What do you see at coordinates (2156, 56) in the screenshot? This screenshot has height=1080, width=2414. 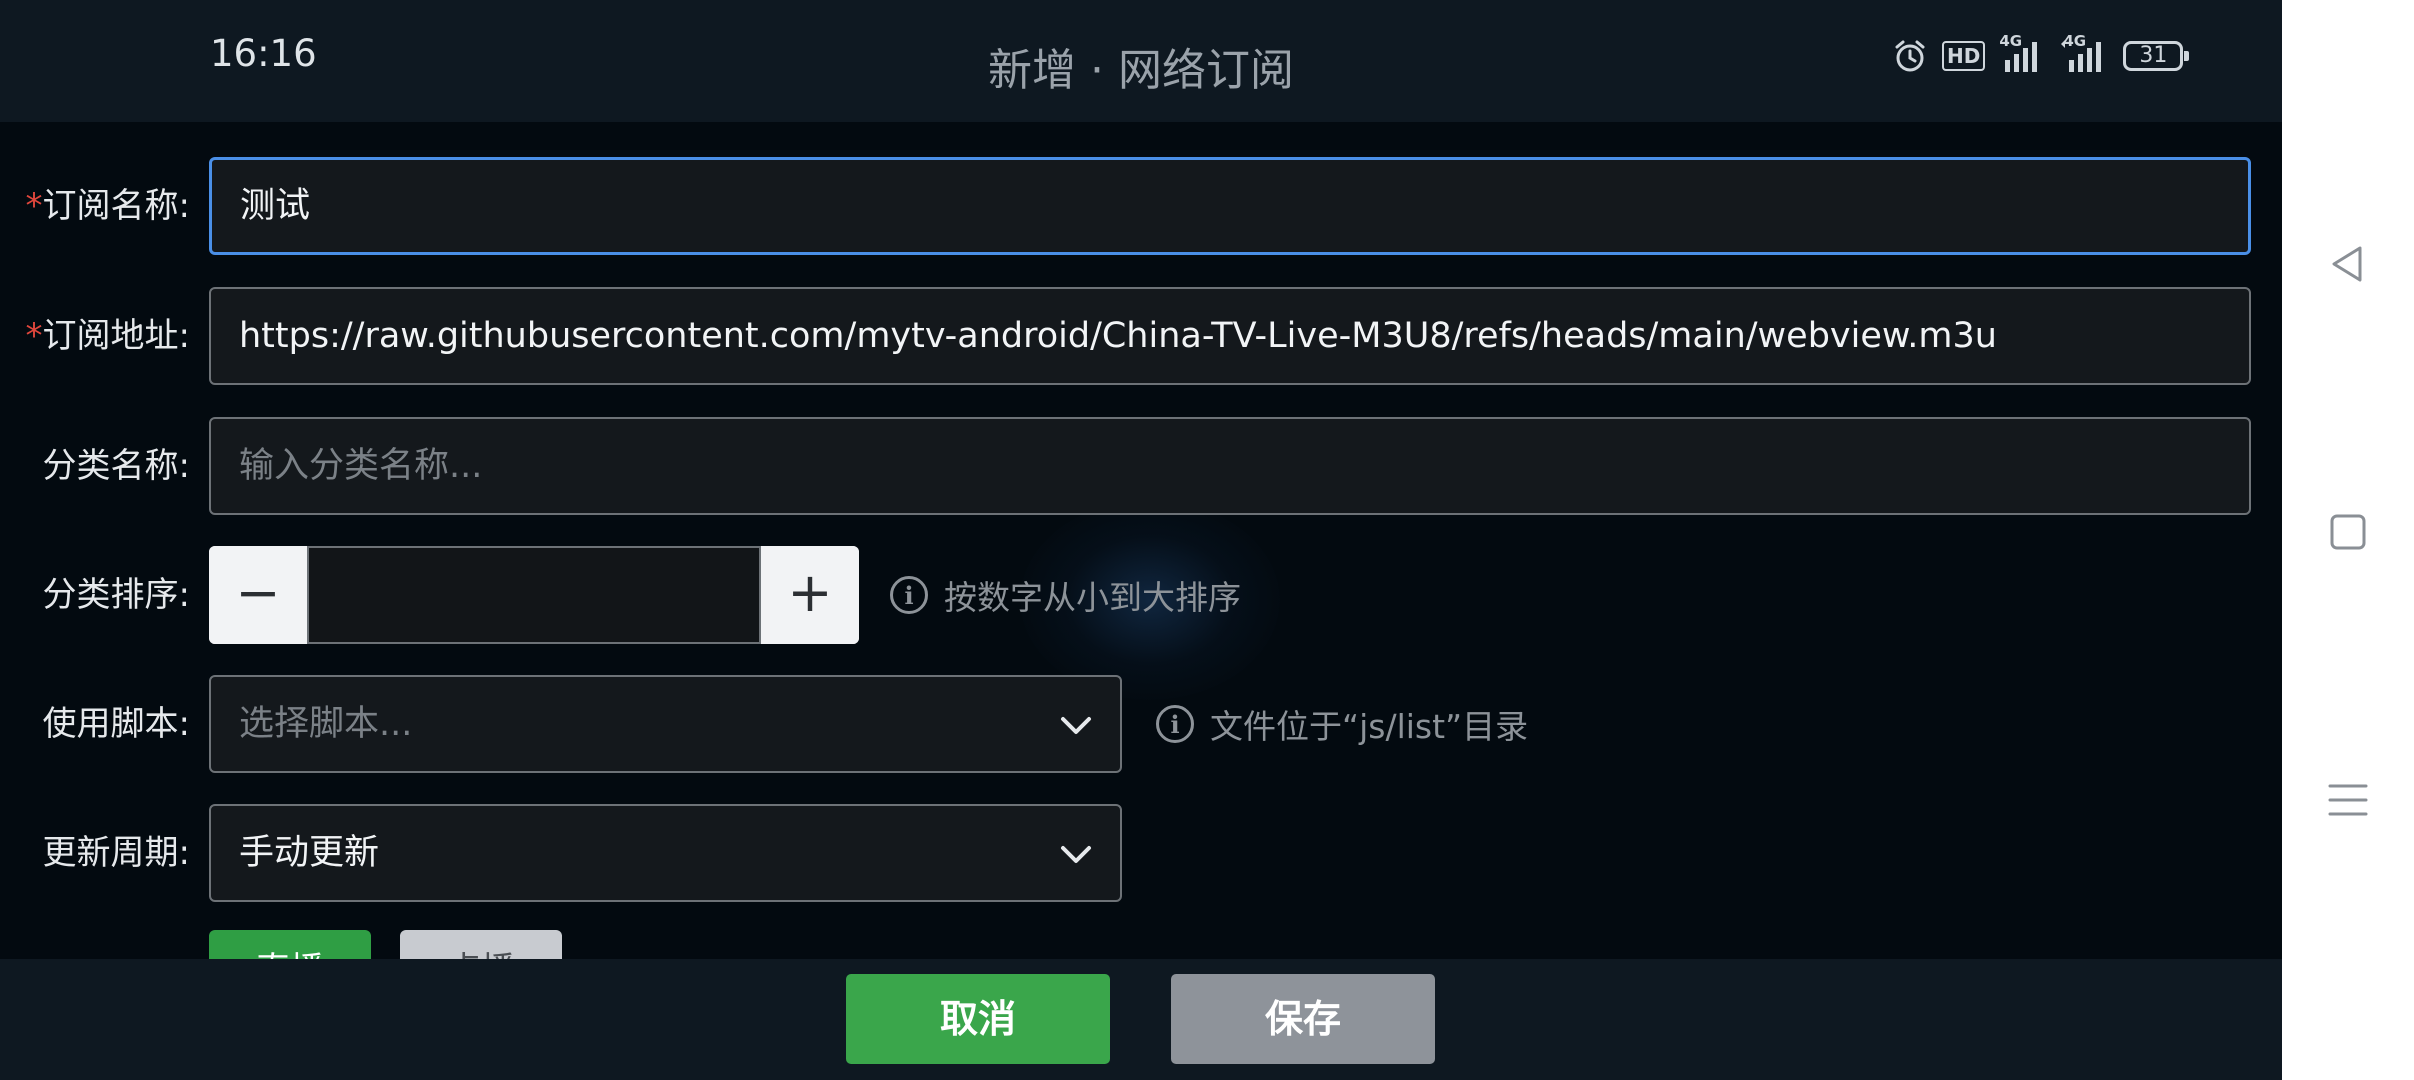 I see `battery-icon: 31` at bounding box center [2156, 56].